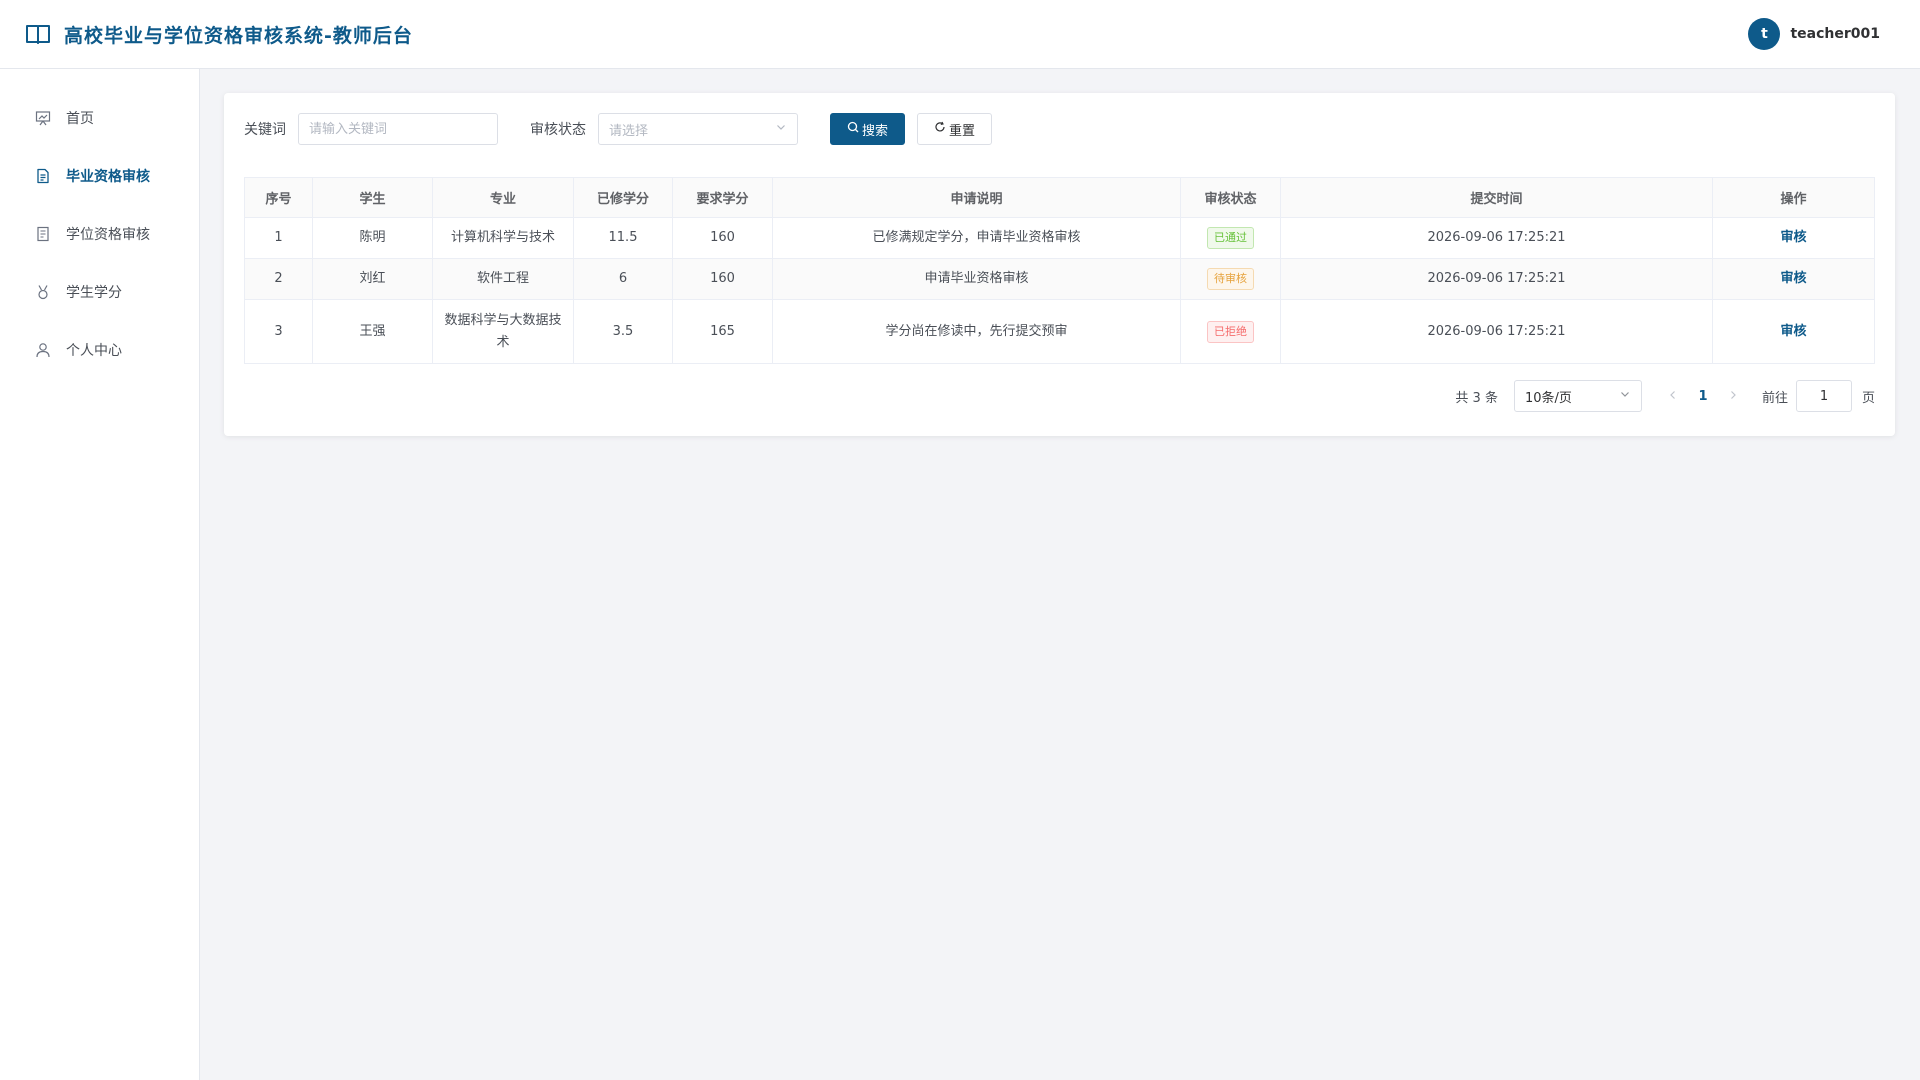 This screenshot has width=1920, height=1080. I want to click on prev-page-button, so click(1673, 396).